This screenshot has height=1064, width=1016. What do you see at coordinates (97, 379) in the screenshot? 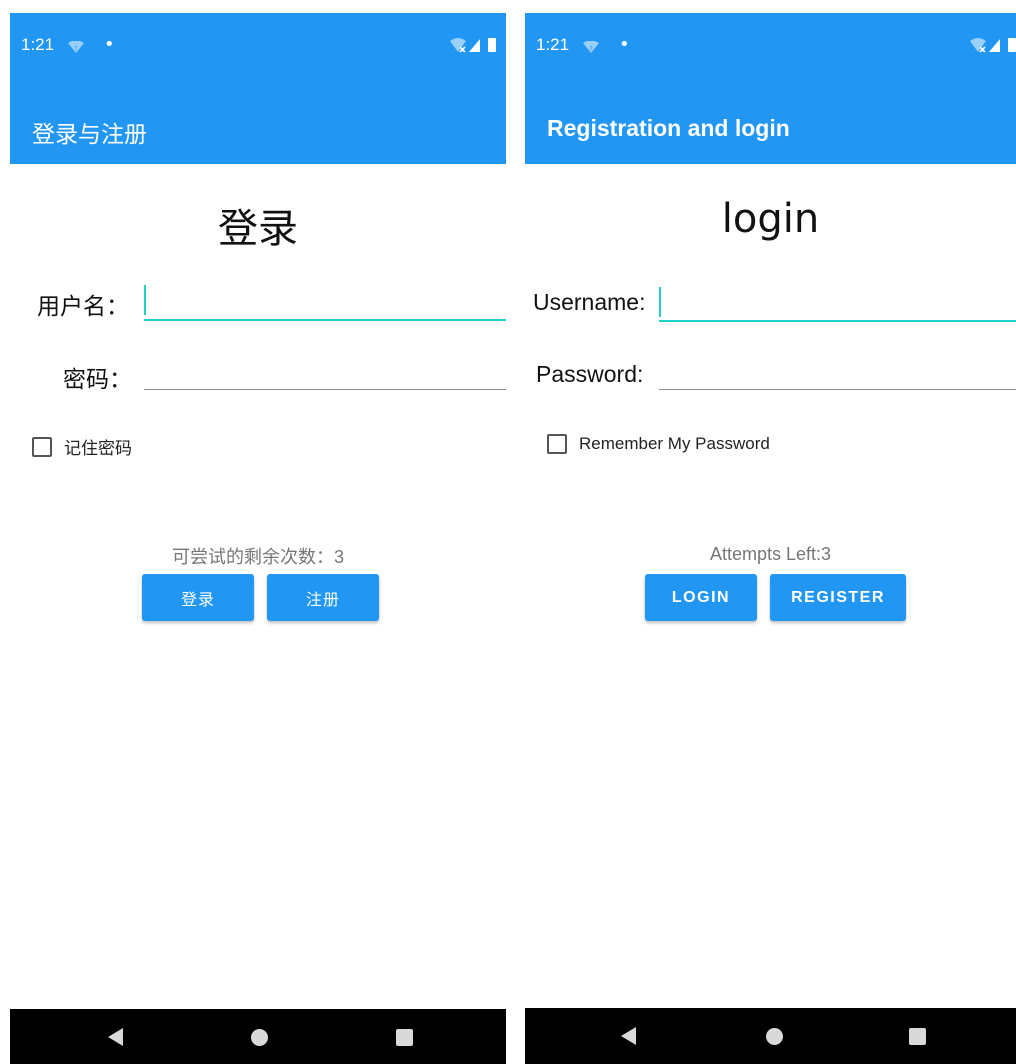
I see `password-label: 密码：` at bounding box center [97, 379].